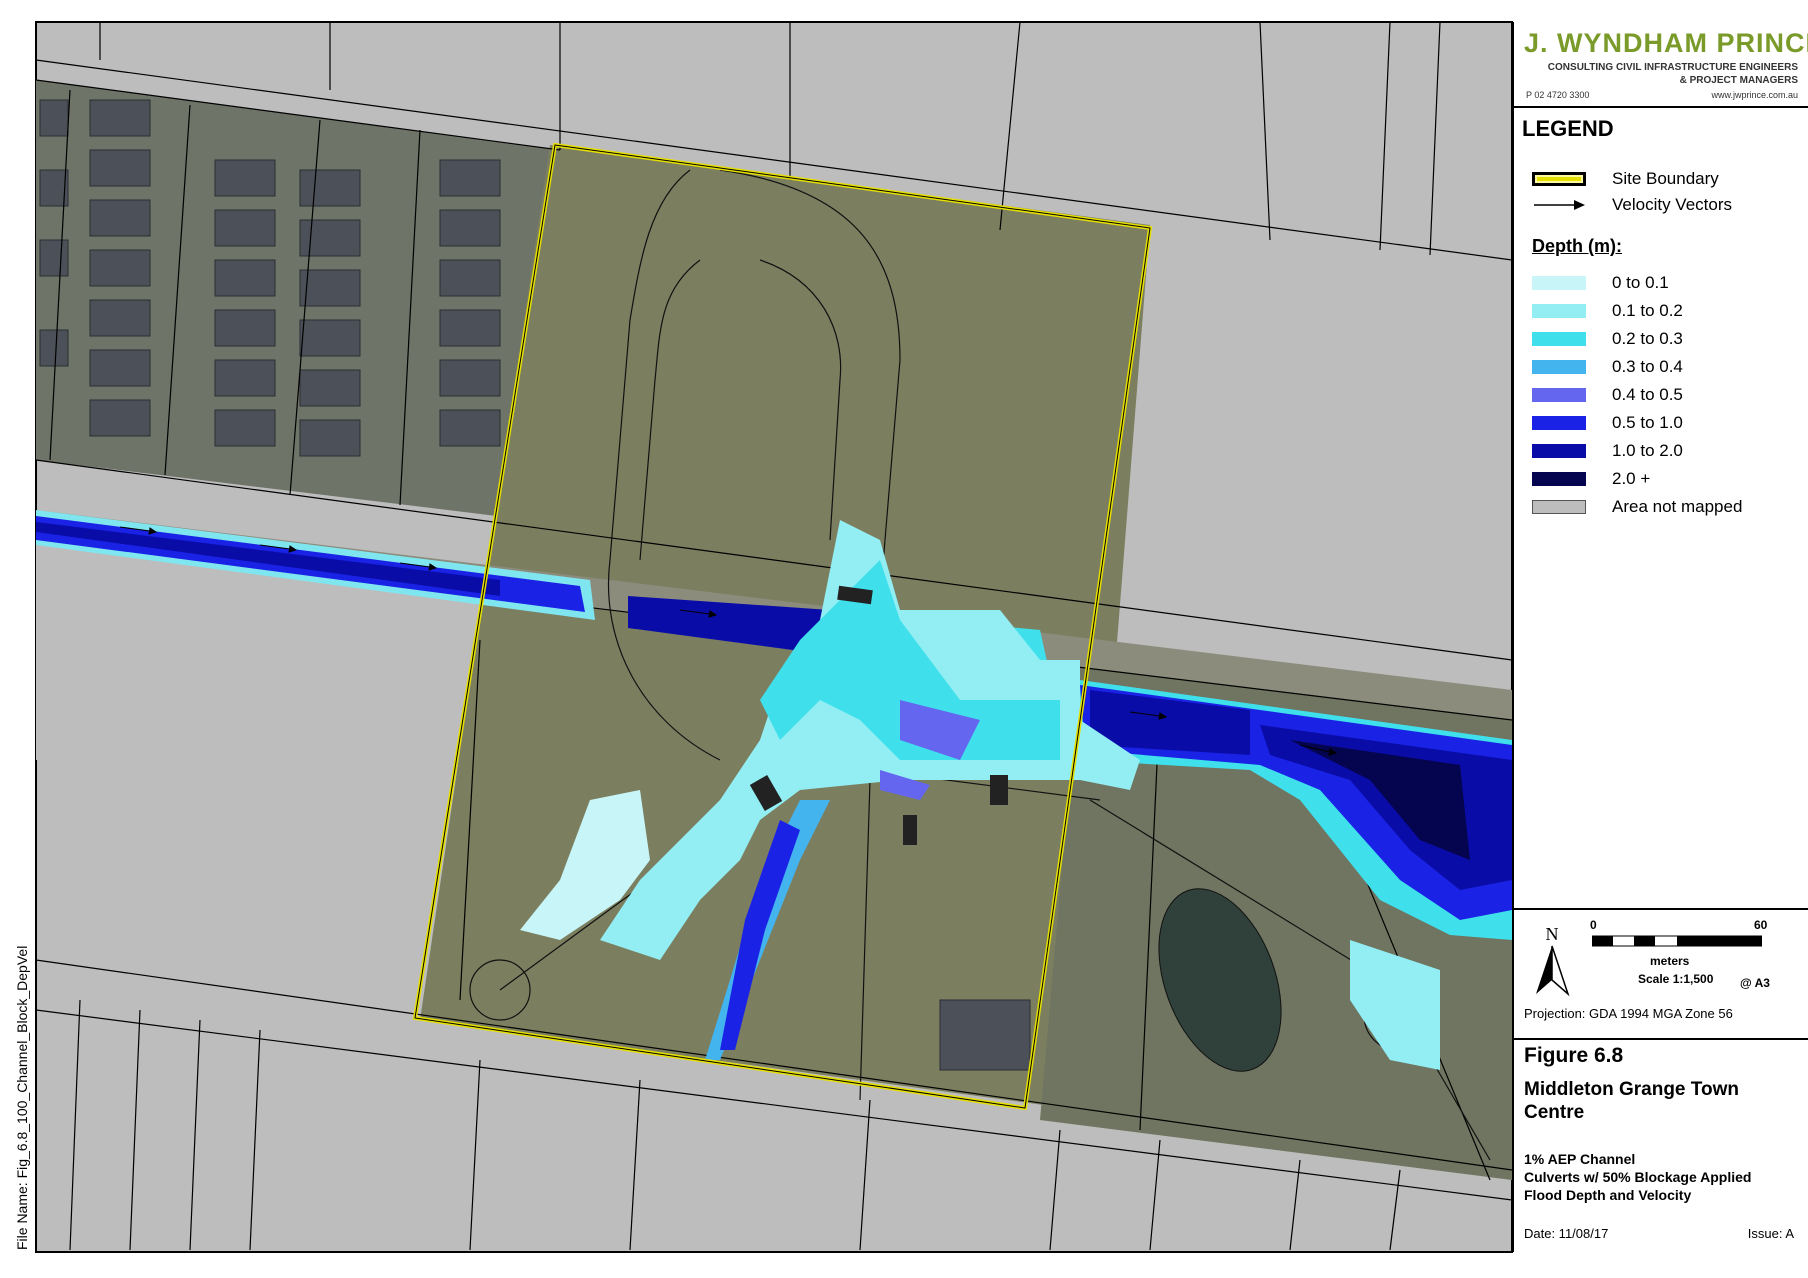 This screenshot has width=1808, height=1278. I want to click on not-mapped-swatch, so click(1559, 507).